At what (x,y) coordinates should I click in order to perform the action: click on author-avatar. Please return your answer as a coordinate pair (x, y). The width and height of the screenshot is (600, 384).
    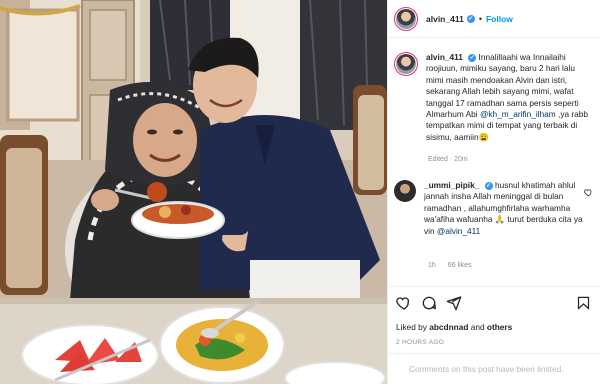
    Looking at the image, I should click on (406, 18).